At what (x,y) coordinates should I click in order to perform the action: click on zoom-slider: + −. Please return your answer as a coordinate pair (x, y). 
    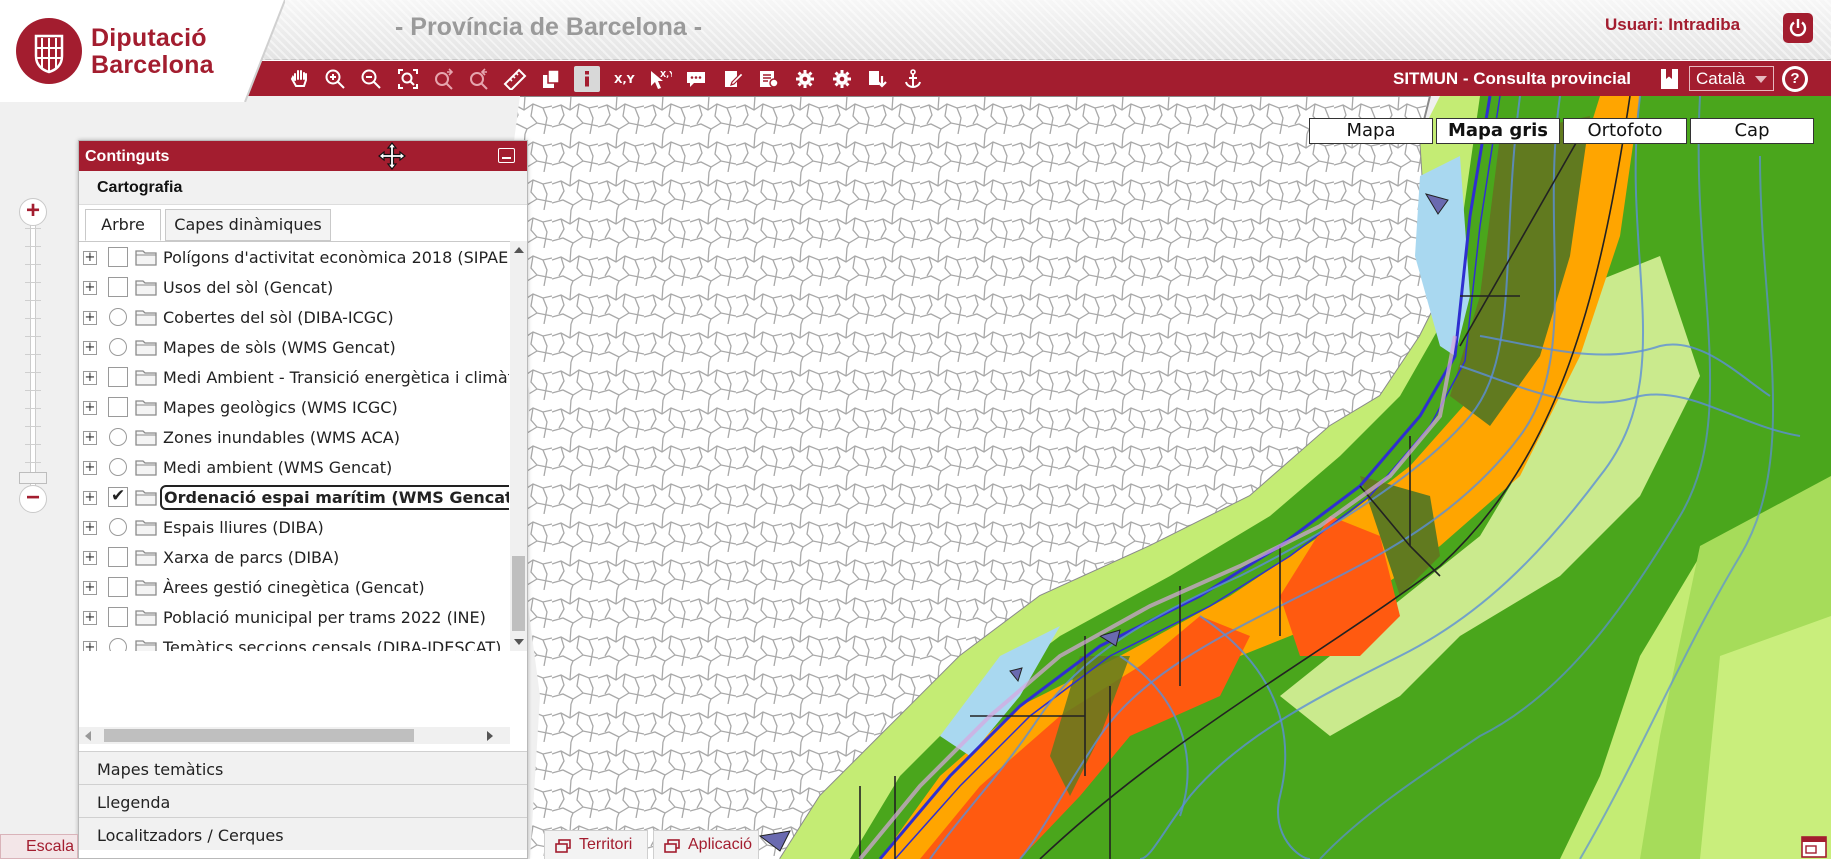
    Looking at the image, I should click on (33, 355).